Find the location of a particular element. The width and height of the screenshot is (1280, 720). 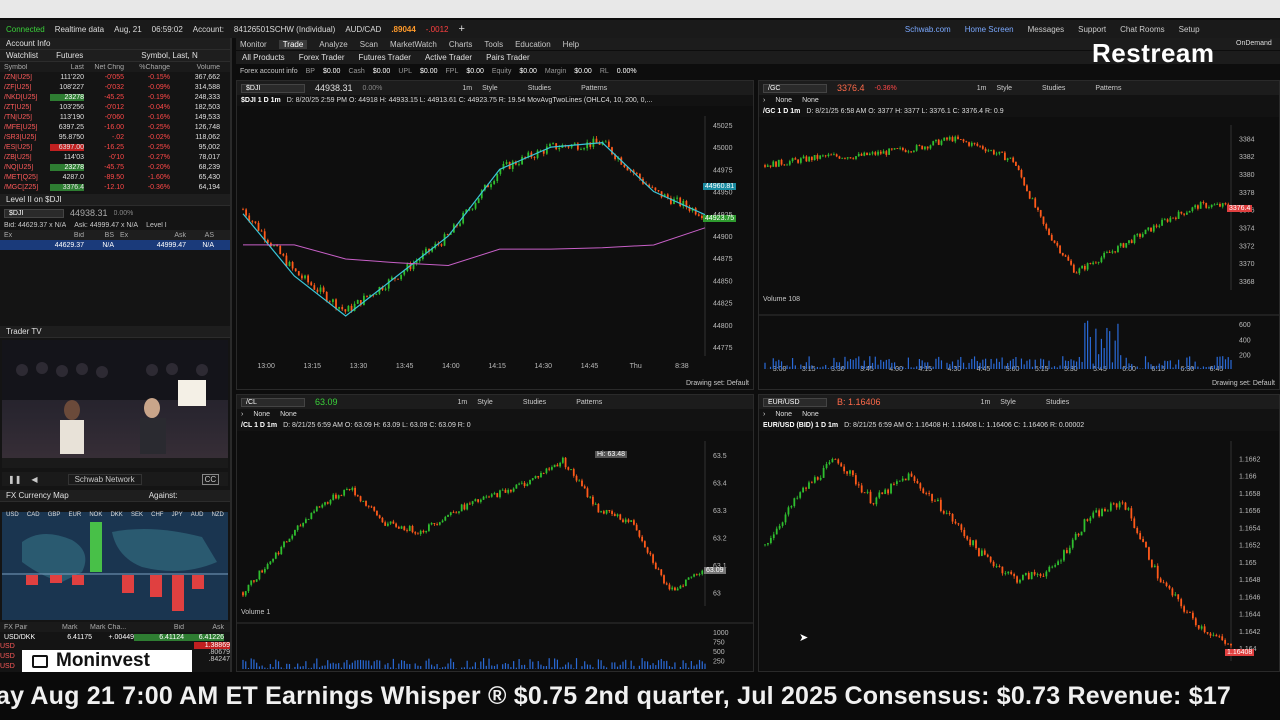

menu-tools: Tools is located at coordinates (493, 44).